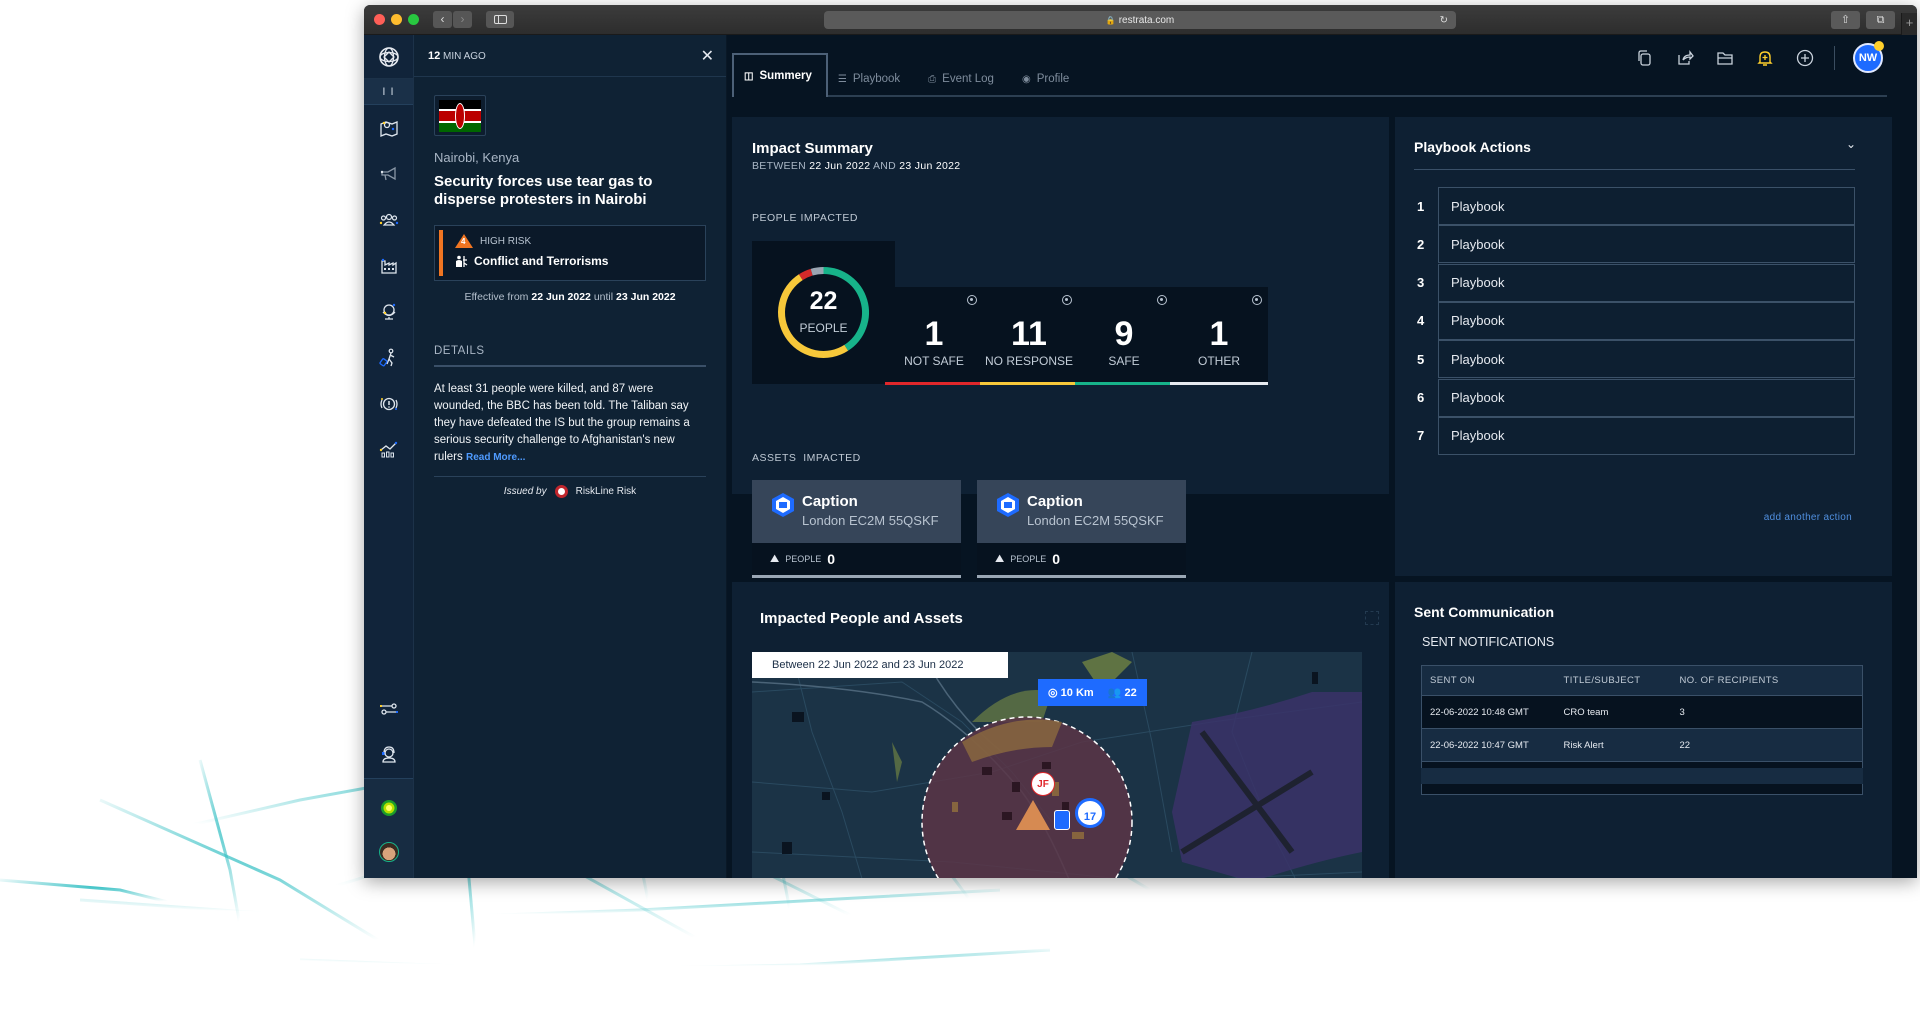 The height and width of the screenshot is (1034, 1920). I want to click on address-bar: 🔒 restrata.com ↻, so click(1140, 20).